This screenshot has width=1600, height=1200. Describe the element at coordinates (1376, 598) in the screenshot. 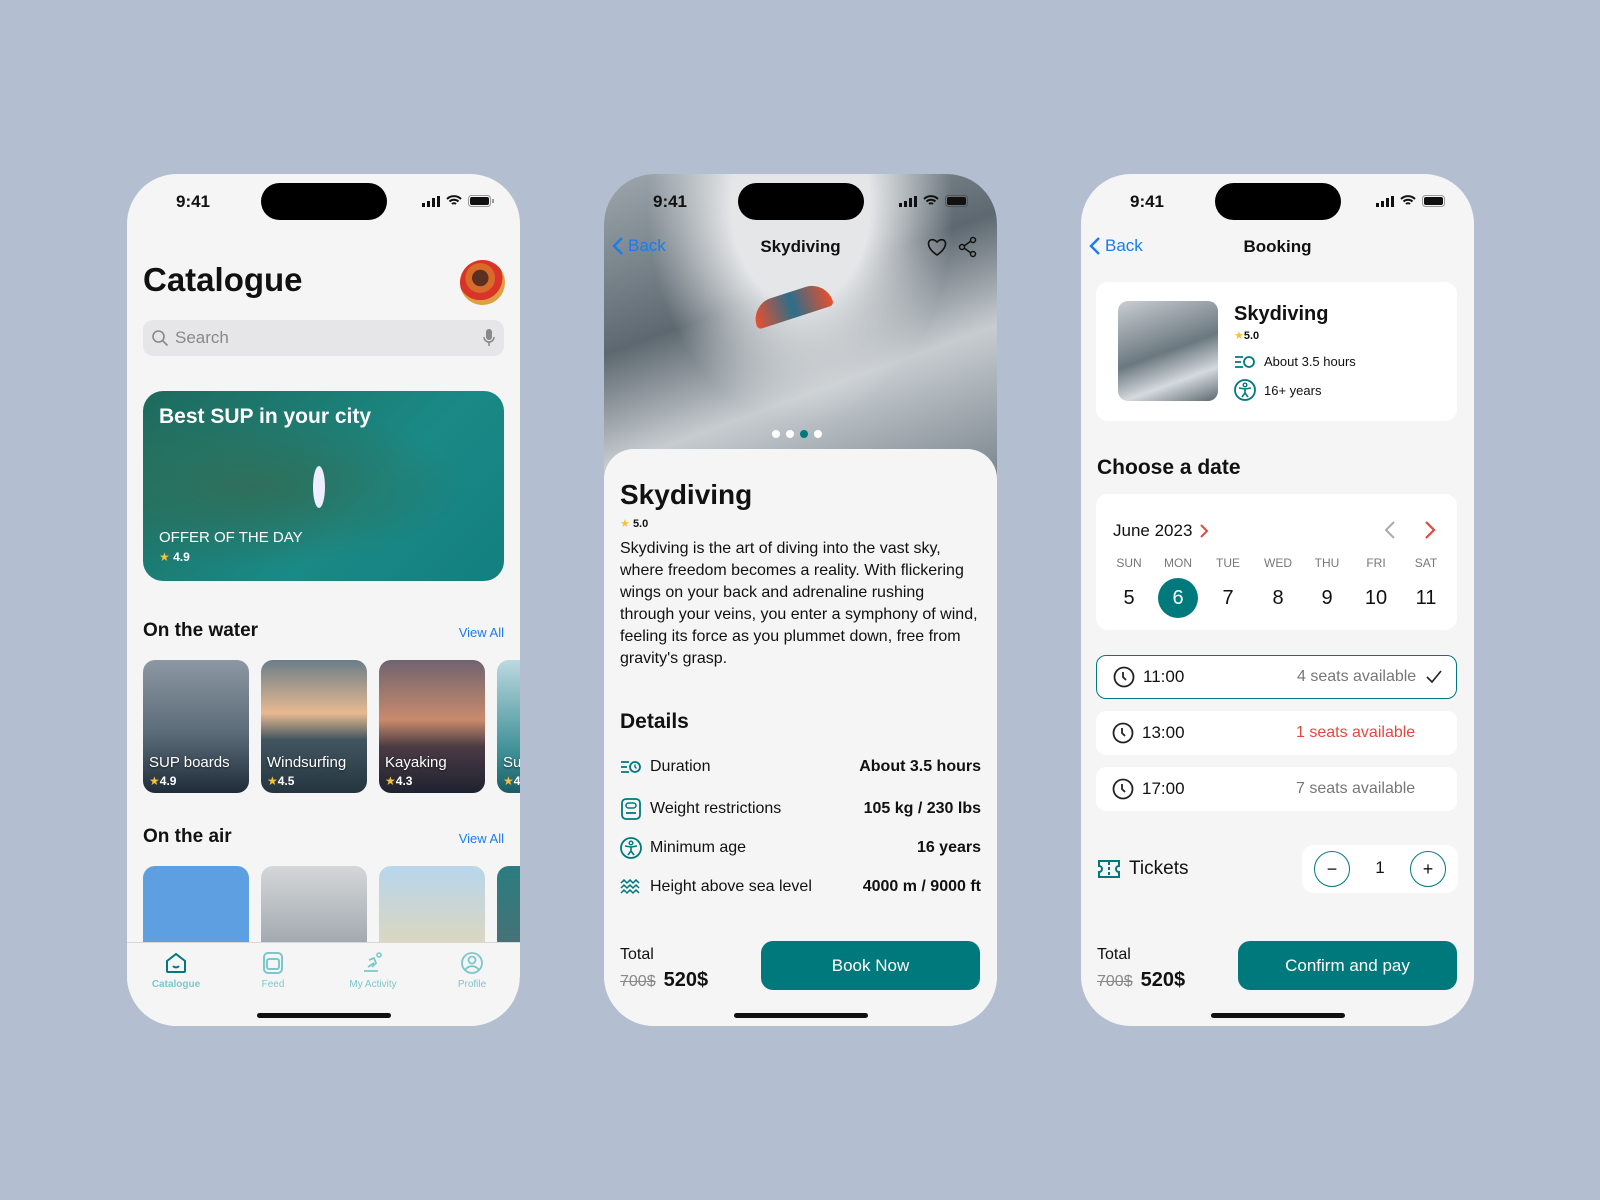

I see `day-button: 10` at that location.